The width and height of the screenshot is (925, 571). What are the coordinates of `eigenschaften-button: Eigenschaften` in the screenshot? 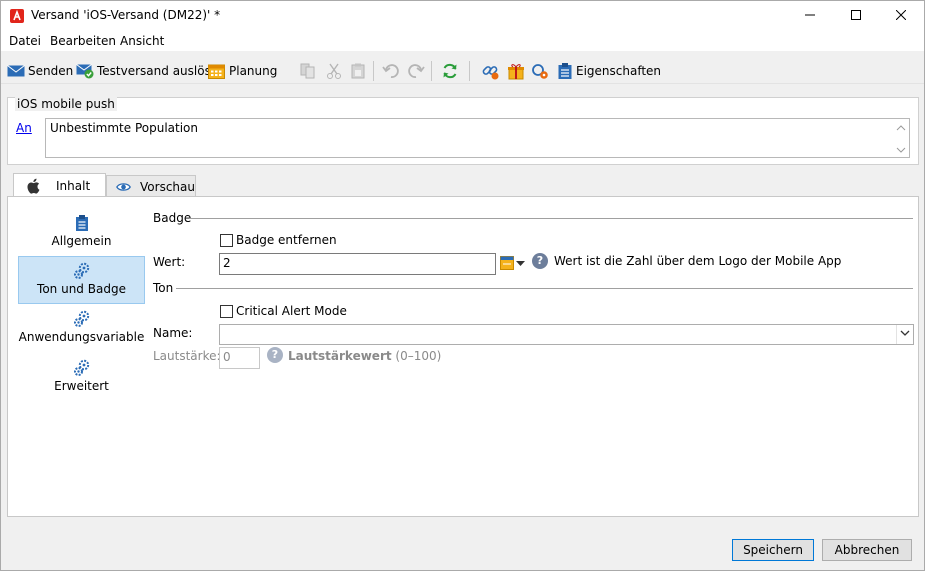 It's located at (609, 71).